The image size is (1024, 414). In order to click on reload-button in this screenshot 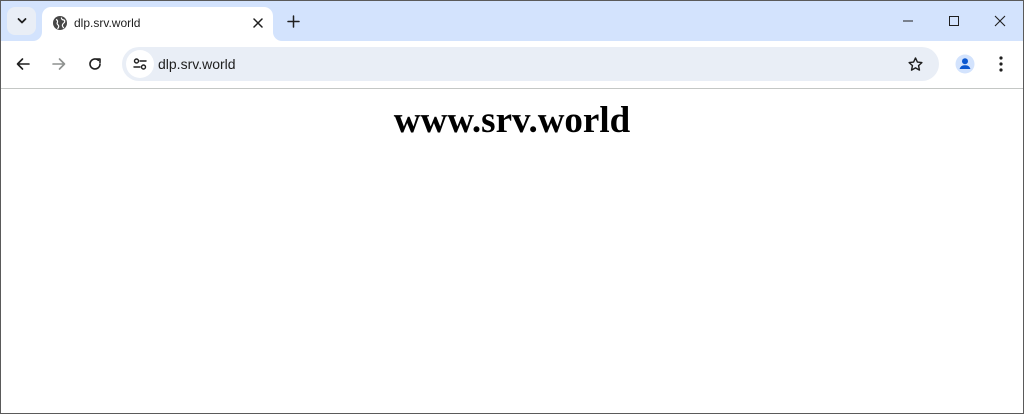, I will do `click(95, 64)`.